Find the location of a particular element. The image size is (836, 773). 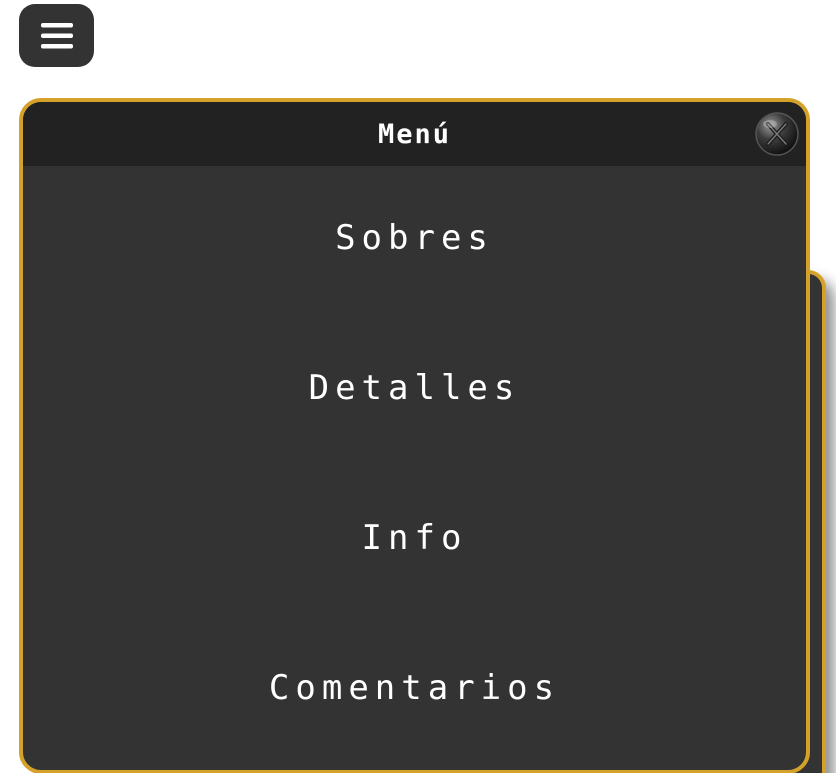

close-button is located at coordinates (777, 134).